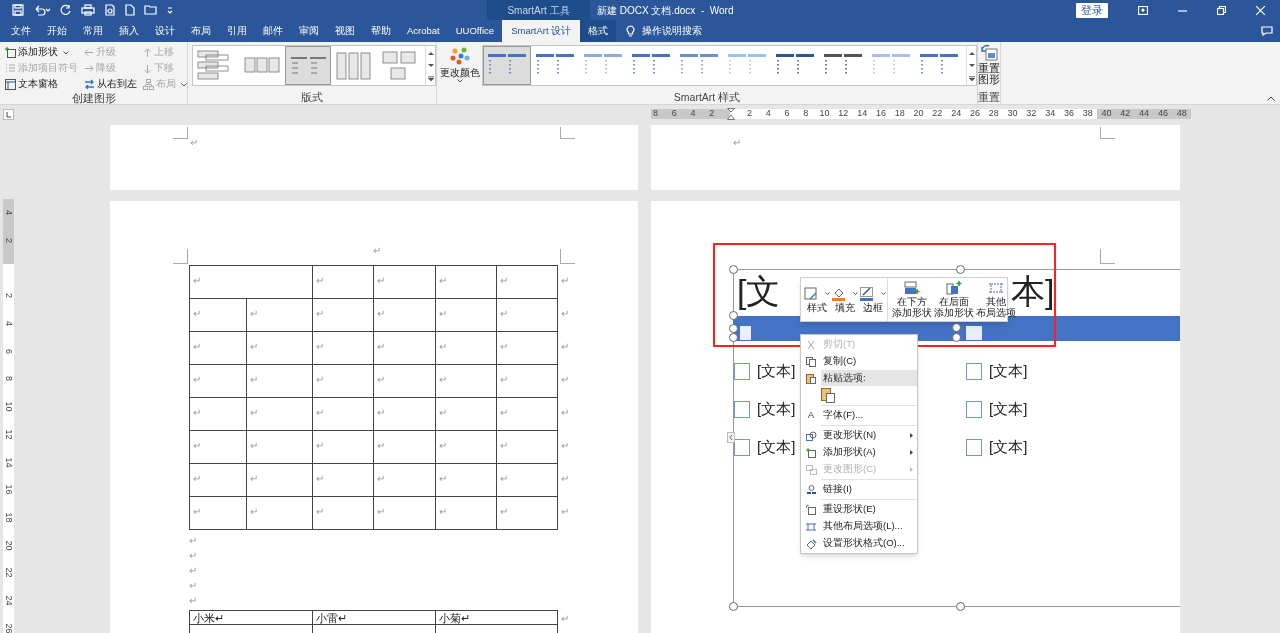 This screenshot has width=1280, height=633. I want to click on context-menu-item: 更改形状(N), so click(859, 435).